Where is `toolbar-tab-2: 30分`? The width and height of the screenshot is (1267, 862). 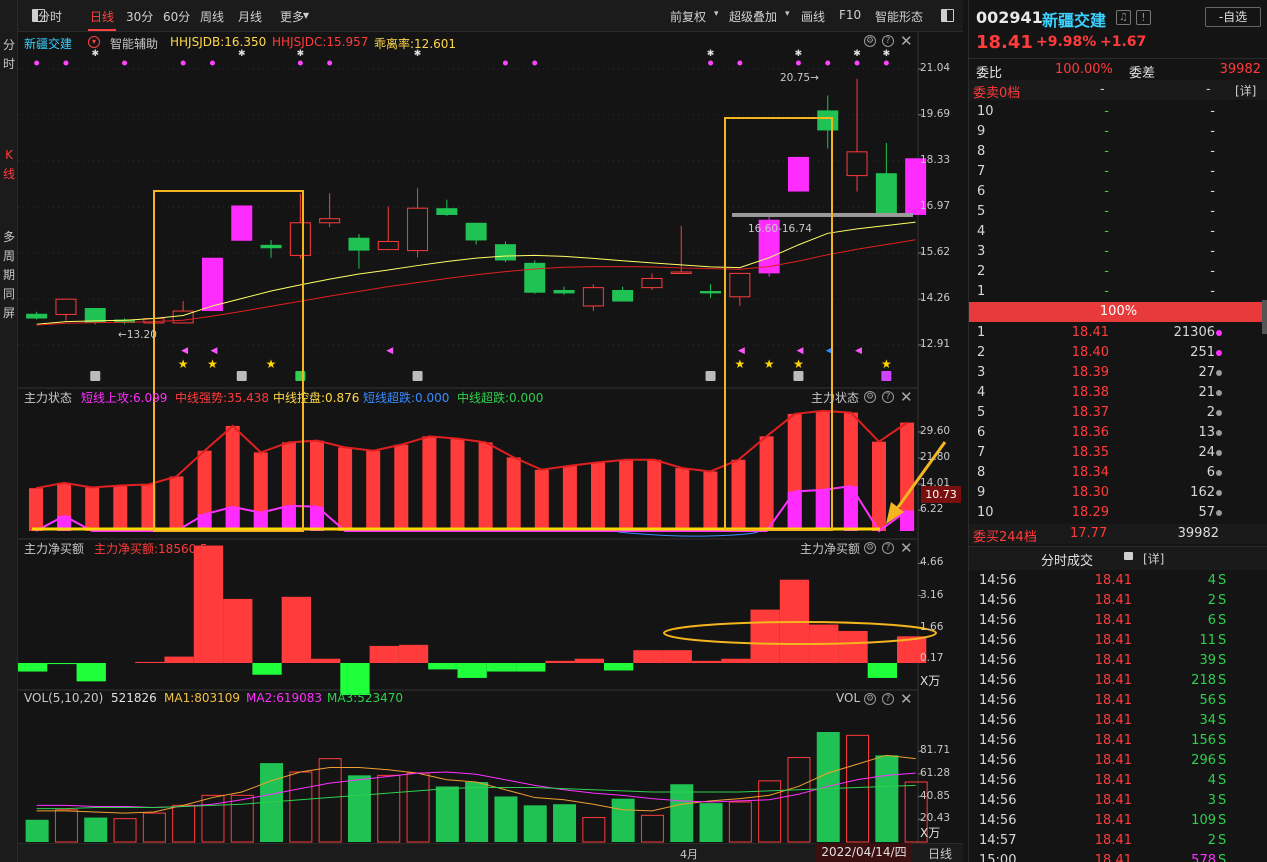 toolbar-tab-2: 30分 is located at coordinates (139, 16).